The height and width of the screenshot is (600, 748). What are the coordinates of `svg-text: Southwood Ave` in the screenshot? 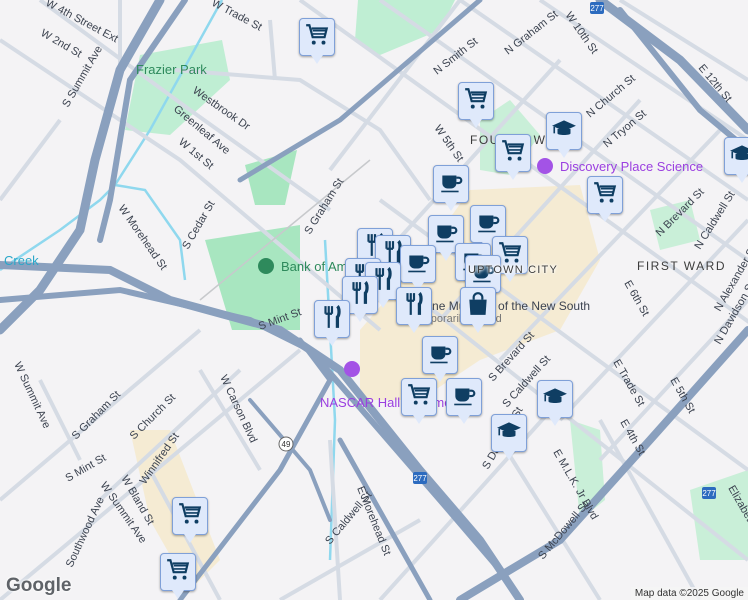 It's located at (85, 532).